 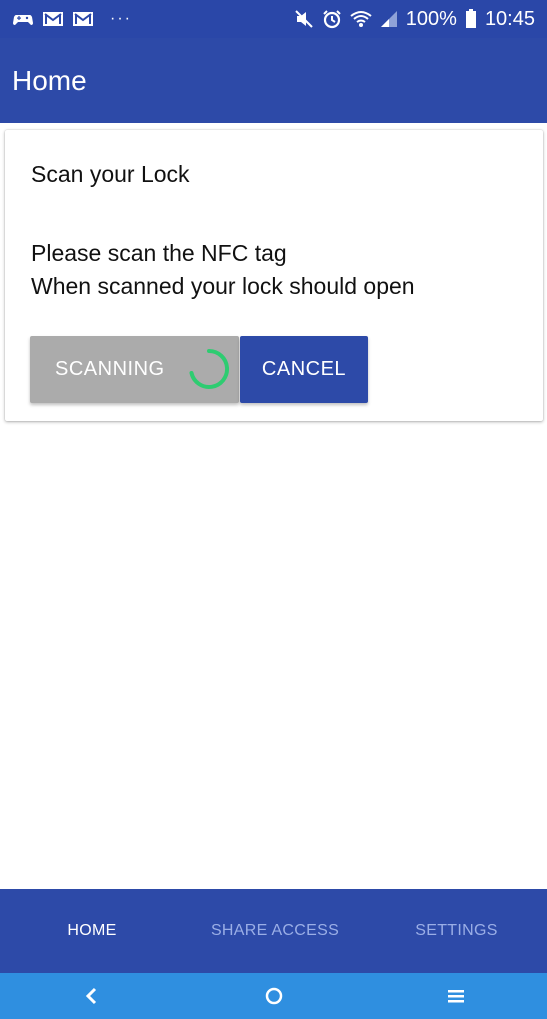 What do you see at coordinates (23, 19) in the screenshot?
I see `game-controller-icon` at bounding box center [23, 19].